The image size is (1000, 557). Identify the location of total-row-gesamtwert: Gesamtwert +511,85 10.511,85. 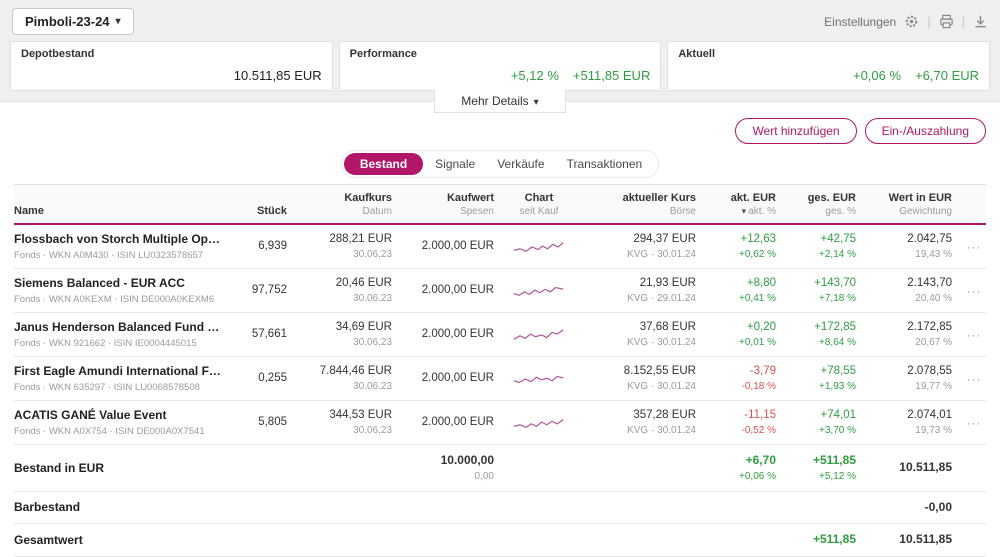
(500, 540).